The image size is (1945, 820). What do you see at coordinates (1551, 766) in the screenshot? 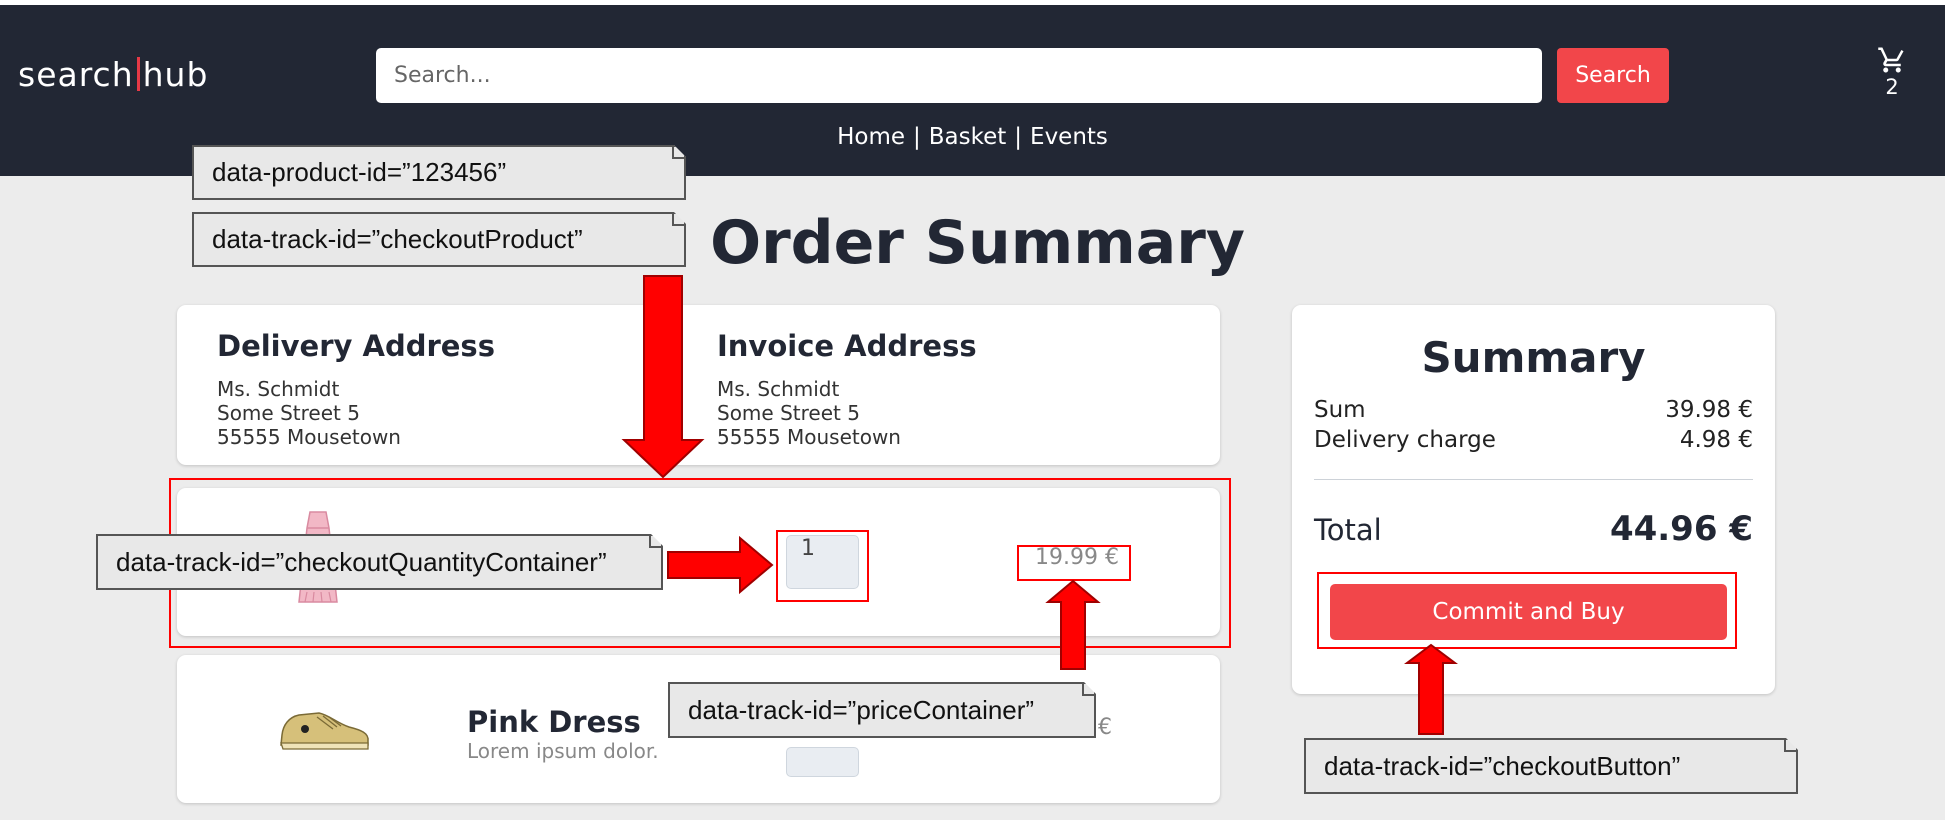
I see `checkout-button-callout: data-track-id=”checkoutButton”` at bounding box center [1551, 766].